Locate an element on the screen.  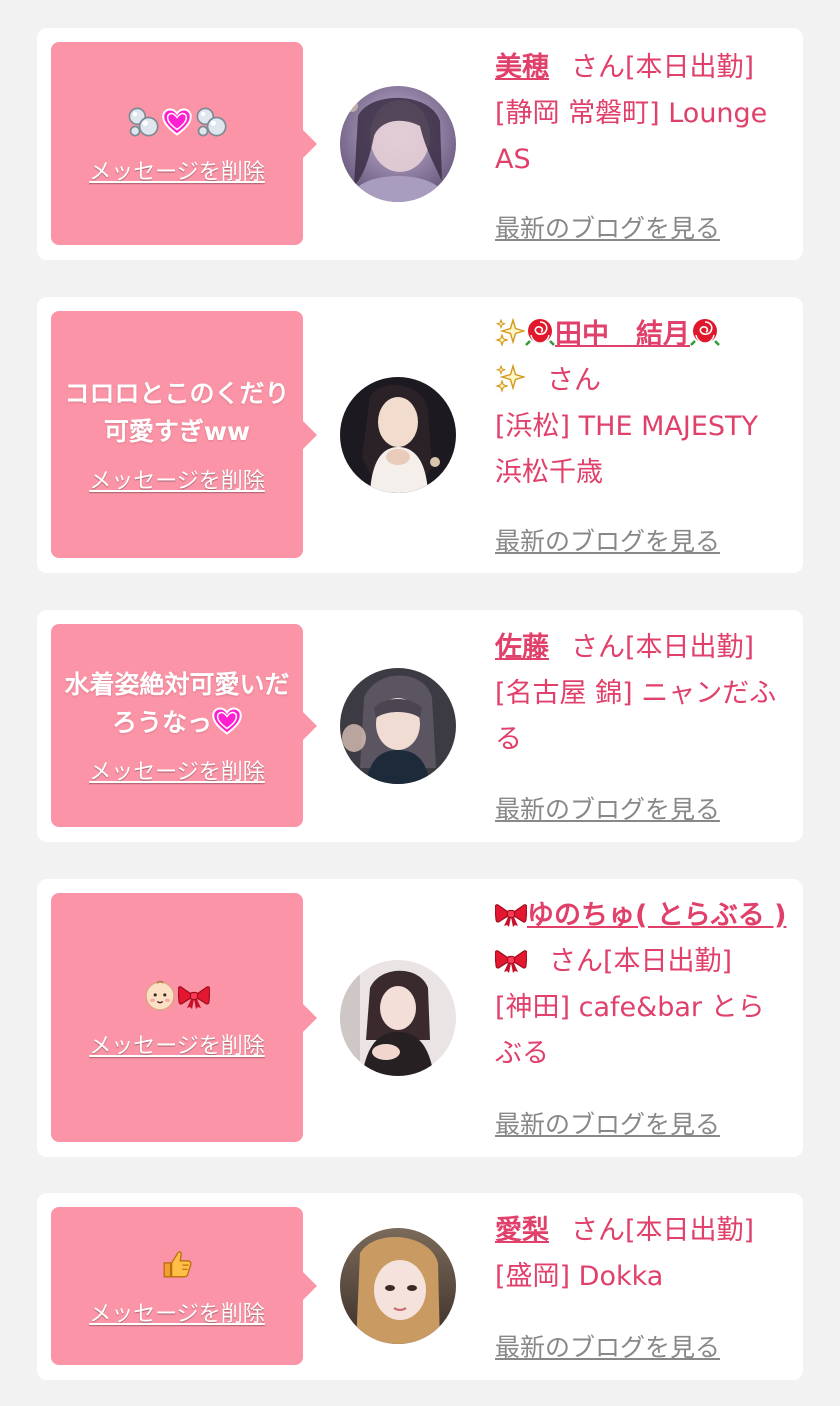
cast-name: ゆのちゅ( とらぶる ) is located at coordinates (657, 915).